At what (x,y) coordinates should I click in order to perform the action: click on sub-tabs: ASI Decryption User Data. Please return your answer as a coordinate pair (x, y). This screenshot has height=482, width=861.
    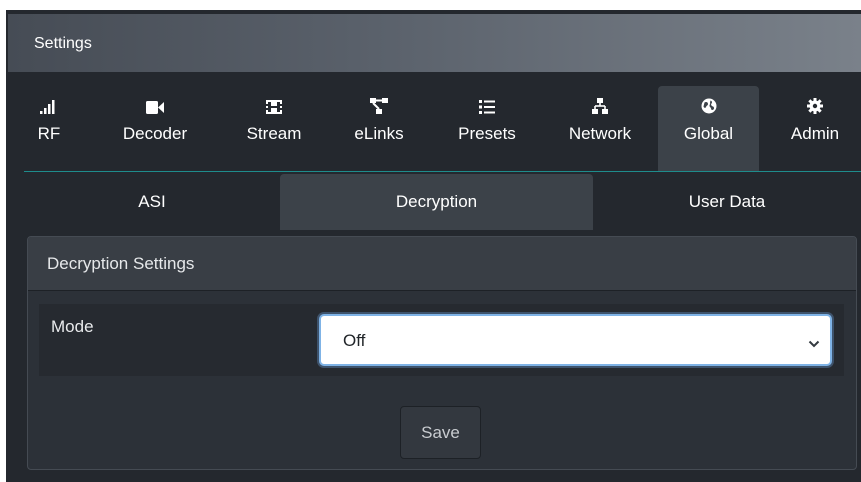
    Looking at the image, I should click on (442, 201).